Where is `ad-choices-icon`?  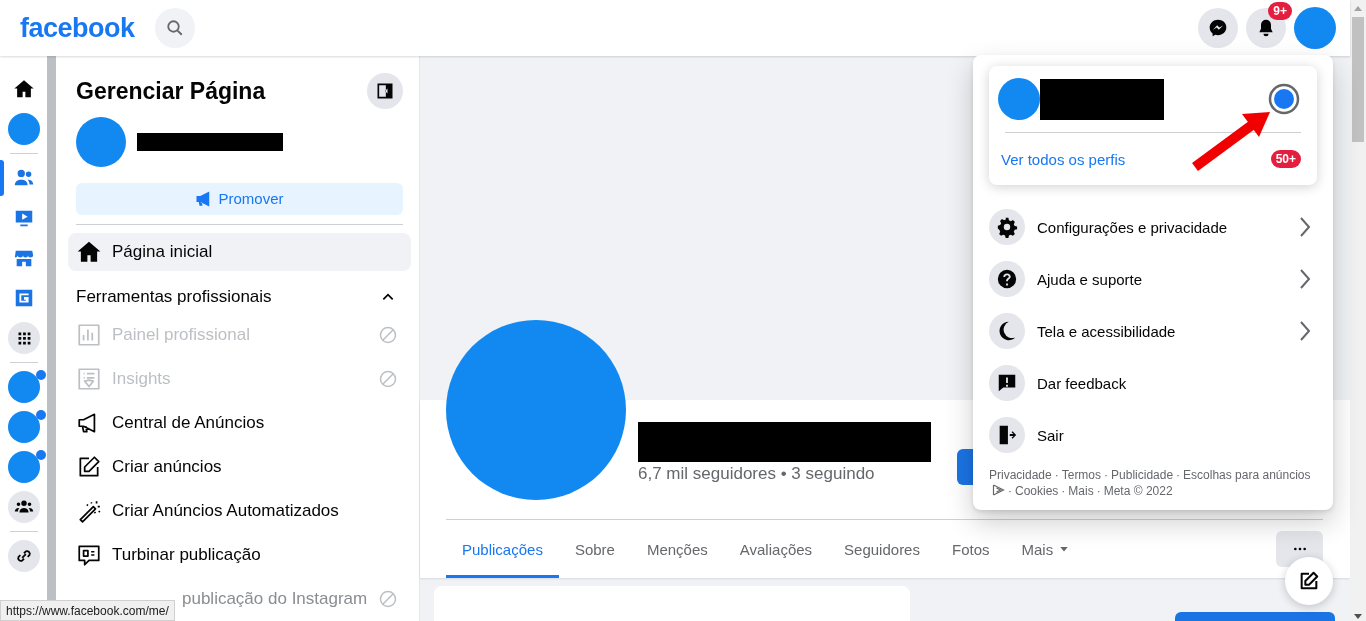
ad-choices-icon is located at coordinates (998, 490).